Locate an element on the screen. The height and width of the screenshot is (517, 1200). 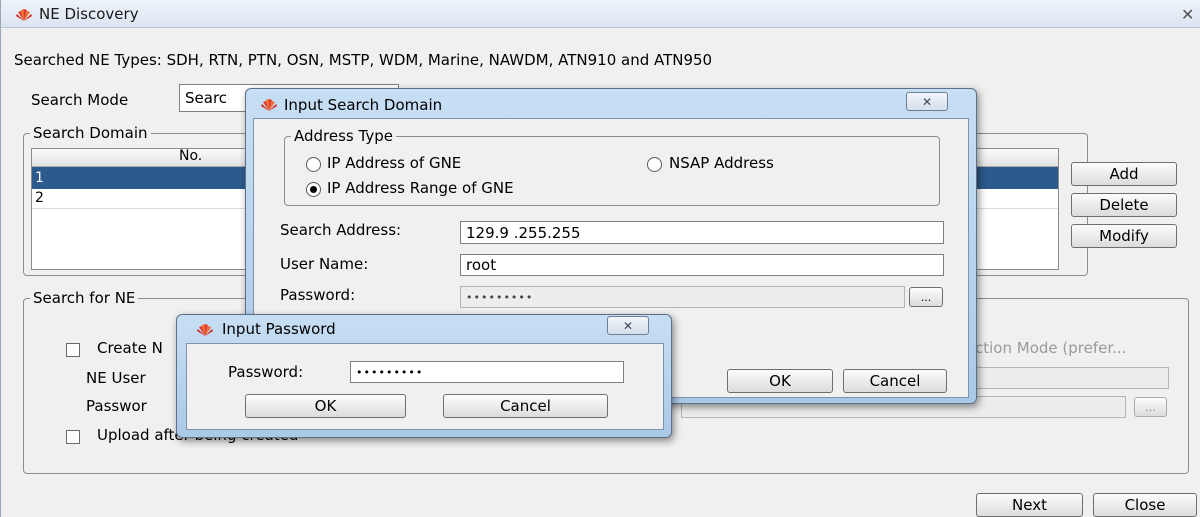
main-title-bar: NE Discovery ✕ is located at coordinates (600, 14).